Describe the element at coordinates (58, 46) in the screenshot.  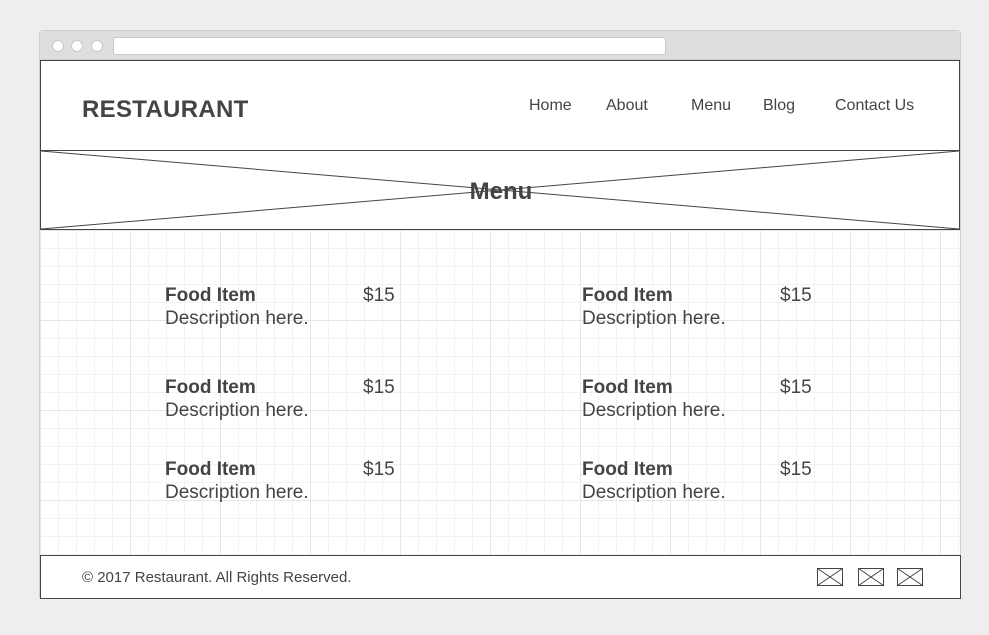
I see `window-close-dot` at that location.